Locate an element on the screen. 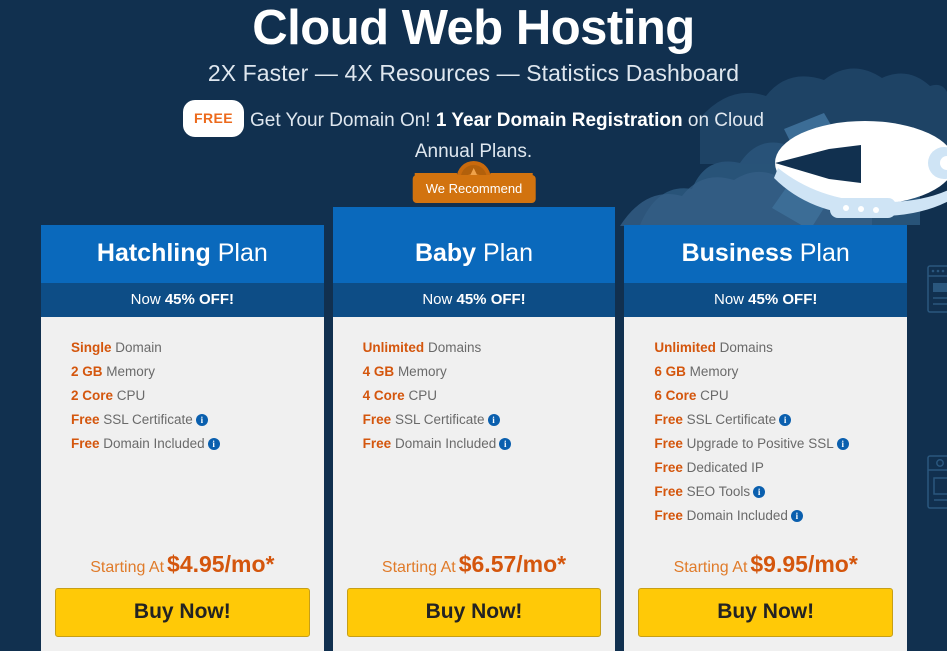 The image size is (947, 651). plan-feature: Free Dedicated IP is located at coordinates (780, 468).